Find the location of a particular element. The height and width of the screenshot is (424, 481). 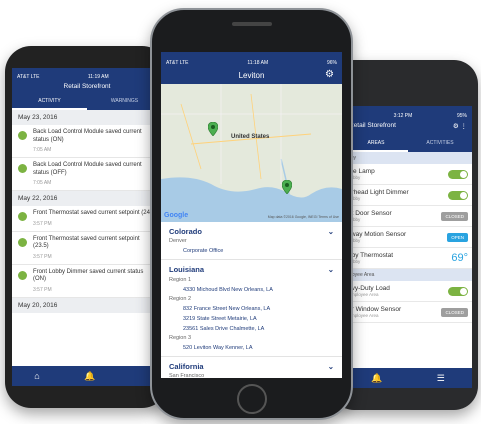

region-label: Region 3 is located at coordinates (180, 338).